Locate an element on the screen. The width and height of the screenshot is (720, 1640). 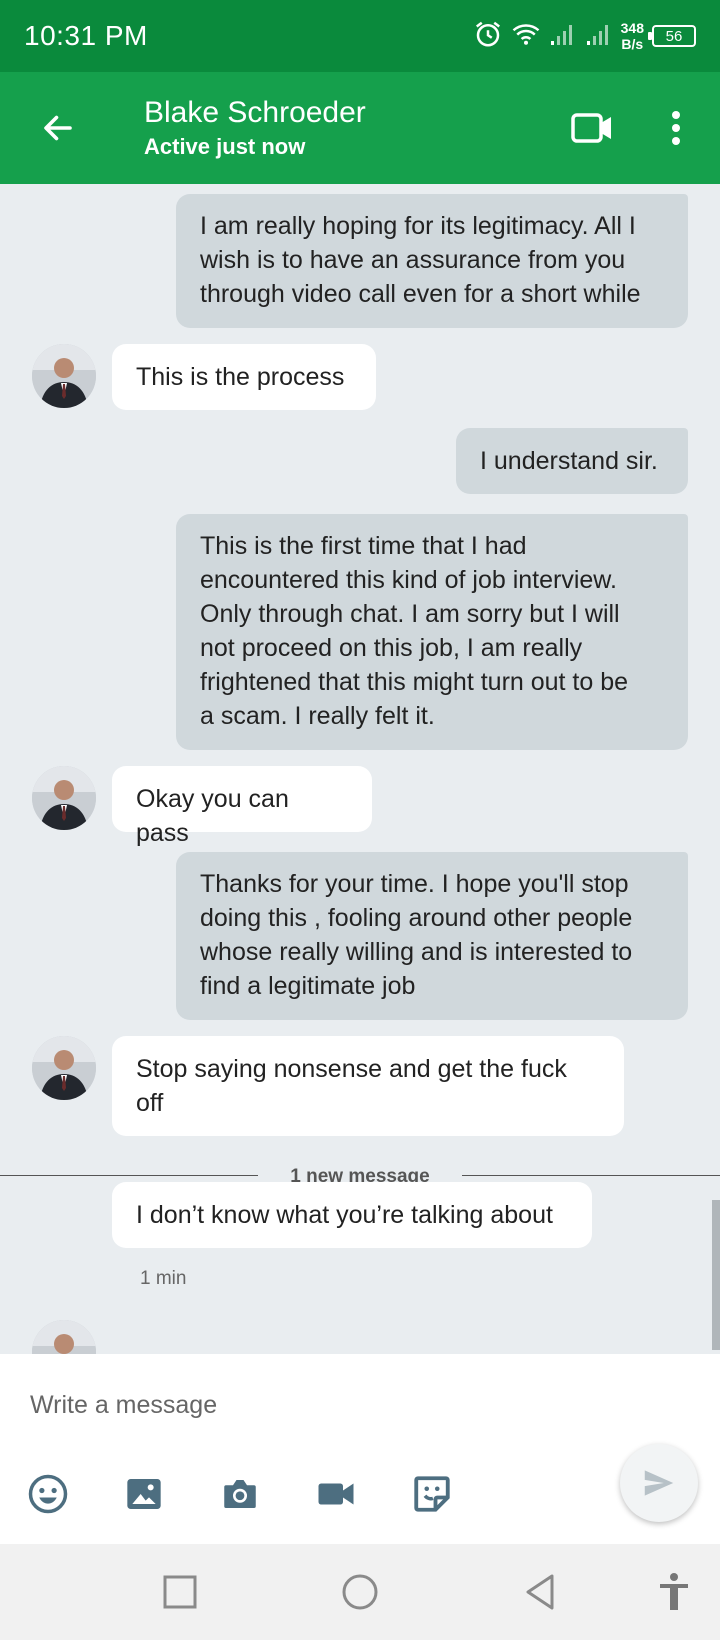
battery-level: 56 is located at coordinates (674, 36).